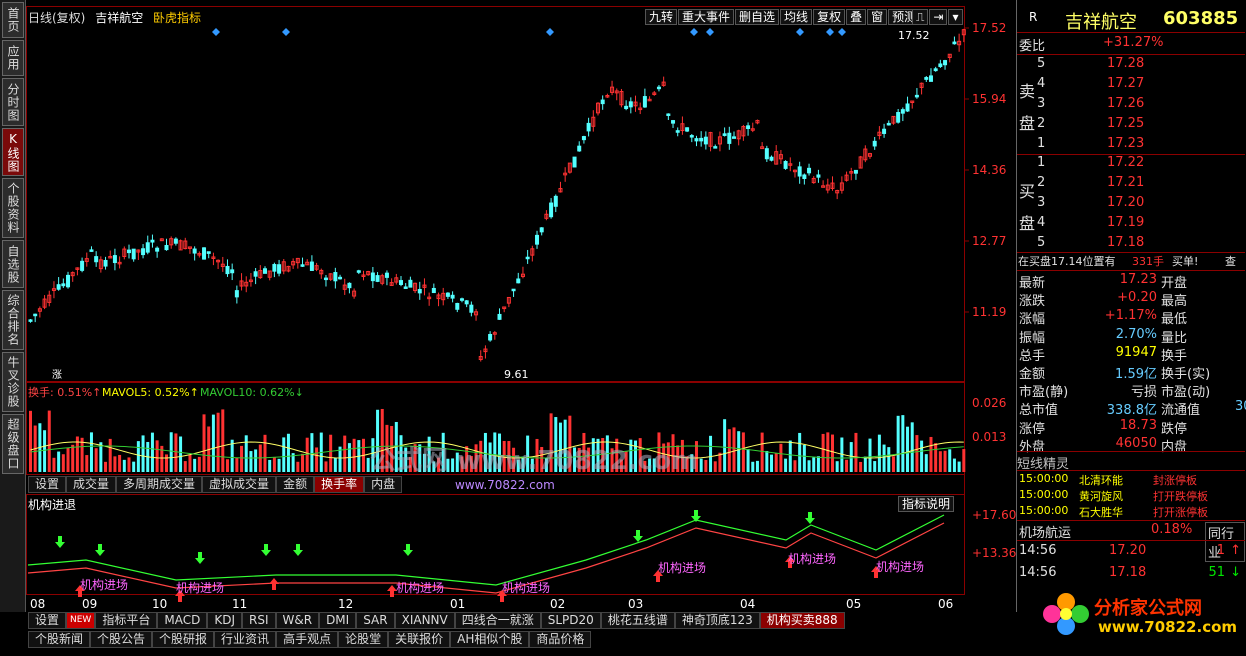 The image size is (1246, 656). I want to click on indicator-help-button: 指标说明, so click(926, 504).